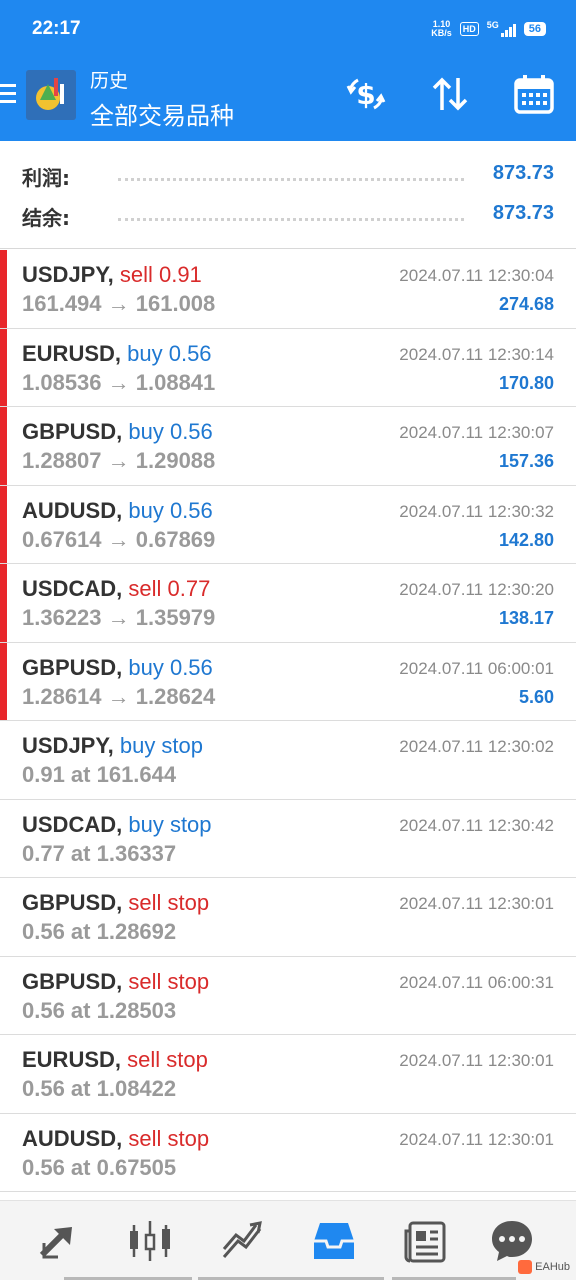  I want to click on trade-icon, so click(242, 1239).